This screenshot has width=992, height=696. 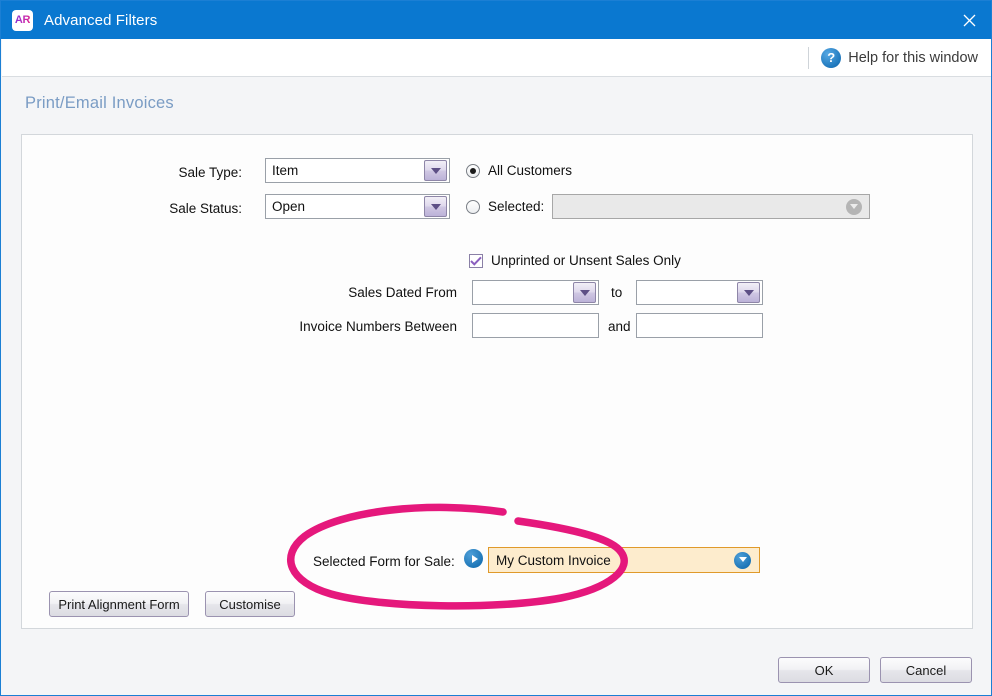 I want to click on invoice-numbers-separator: and, so click(x=619, y=326).